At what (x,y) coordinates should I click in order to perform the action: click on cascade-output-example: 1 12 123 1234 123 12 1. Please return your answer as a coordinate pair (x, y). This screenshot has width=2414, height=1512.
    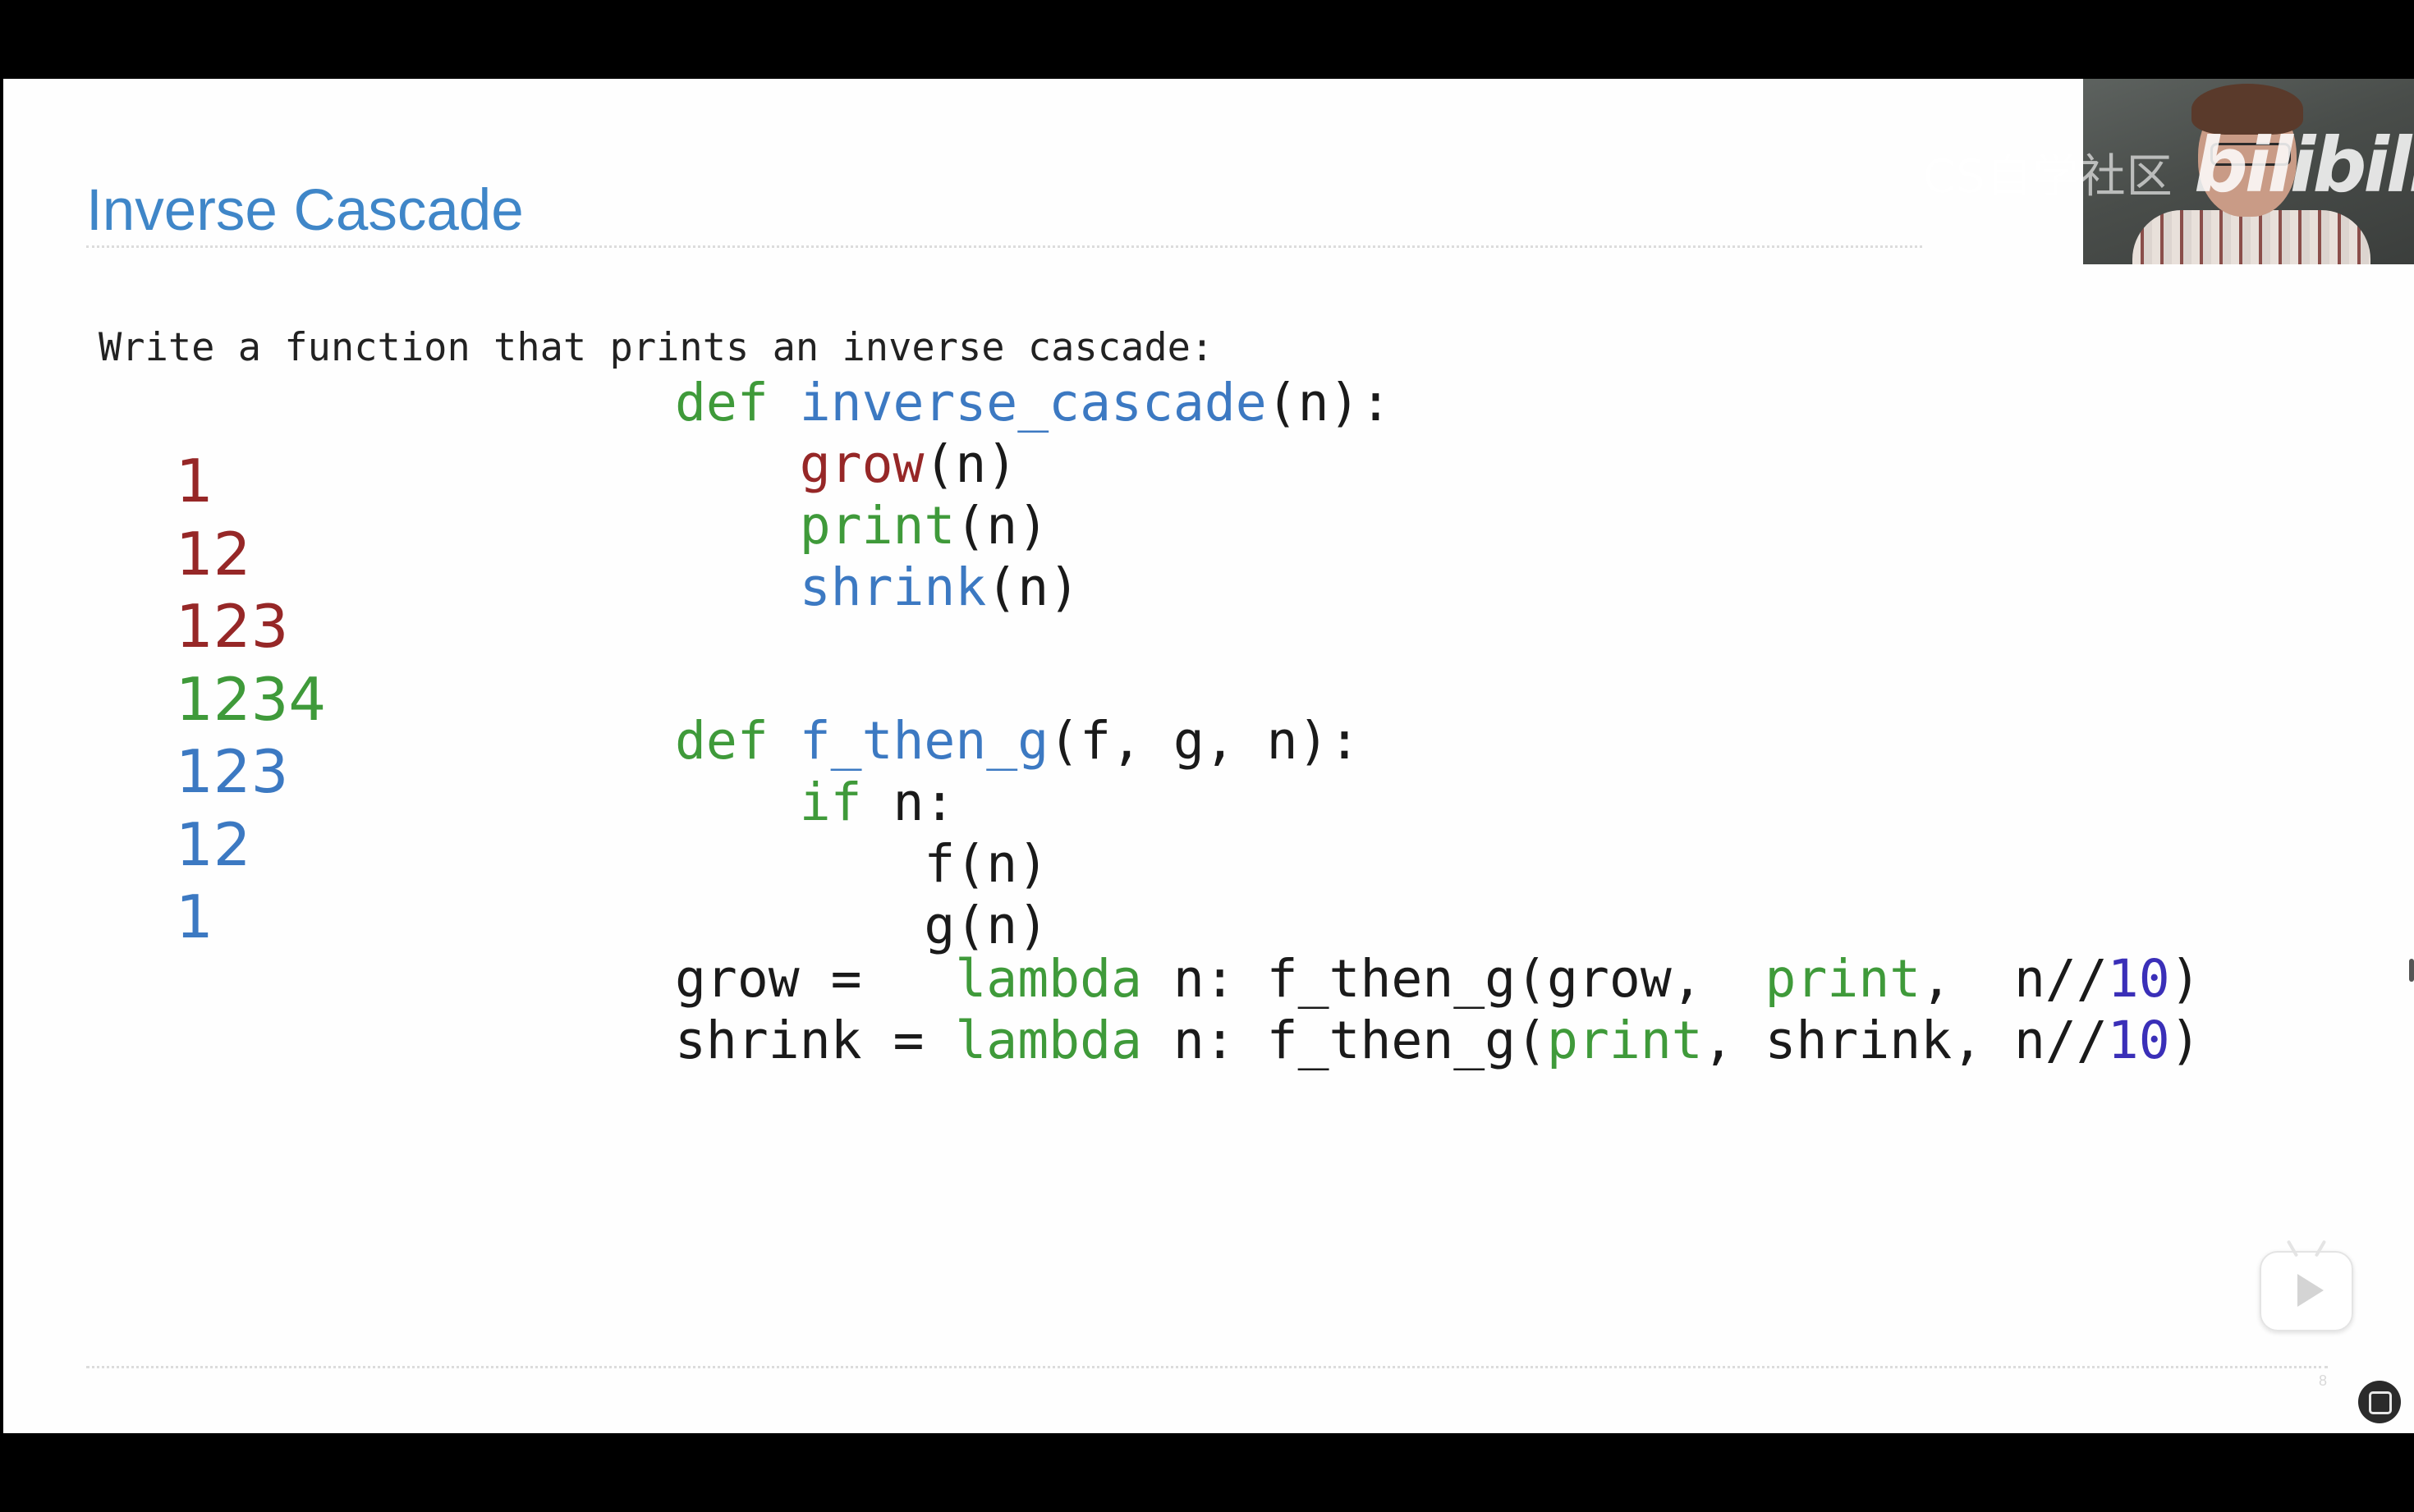
    Looking at the image, I should click on (251, 699).